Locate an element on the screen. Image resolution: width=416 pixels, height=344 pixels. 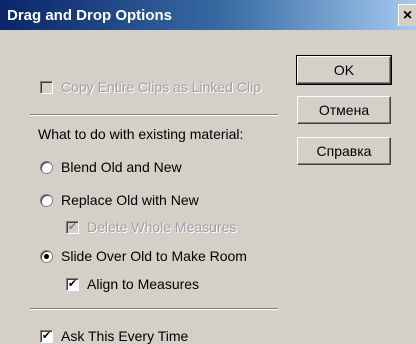
copy-linked-checkbox-row: Copy Entire Clips as Linked Clip is located at coordinates (166, 87).